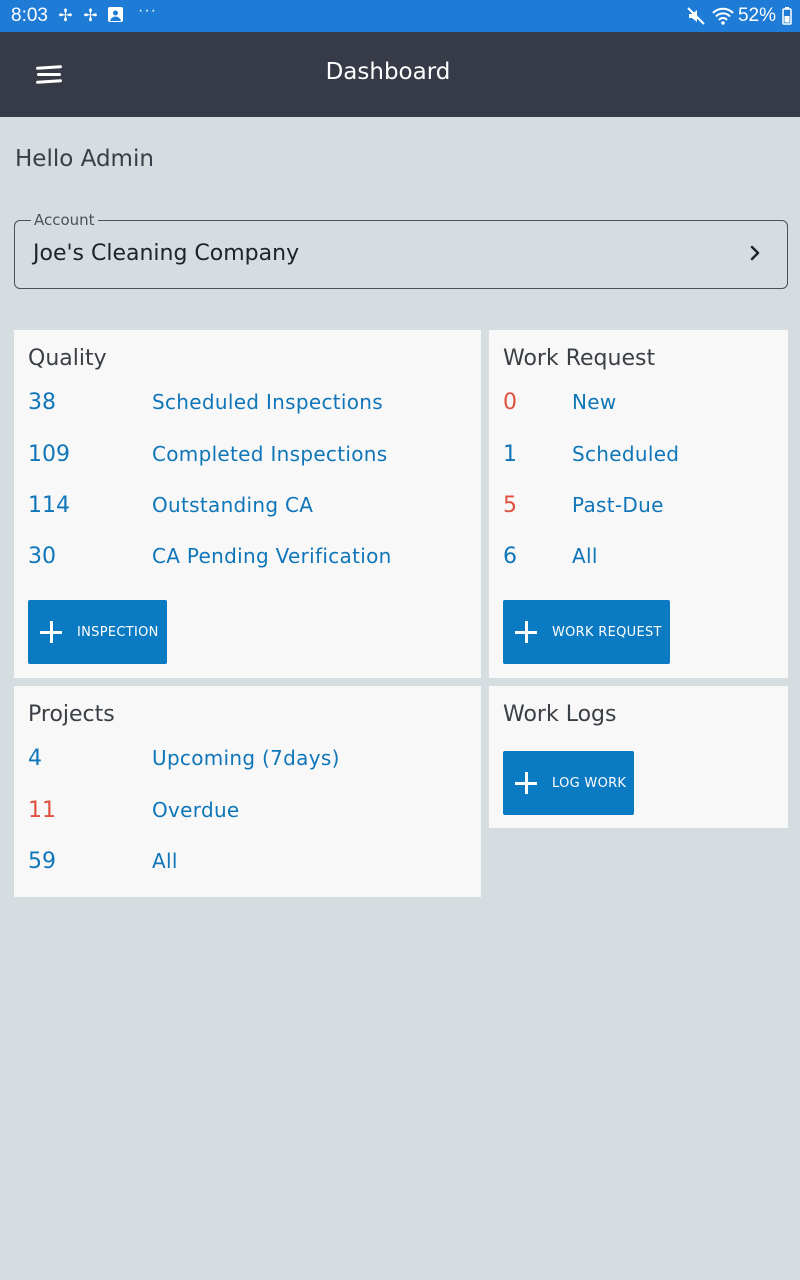 This screenshot has width=800, height=1280. What do you see at coordinates (233, 505) in the screenshot?
I see `outstanding-ca-label: Outstanding CA` at bounding box center [233, 505].